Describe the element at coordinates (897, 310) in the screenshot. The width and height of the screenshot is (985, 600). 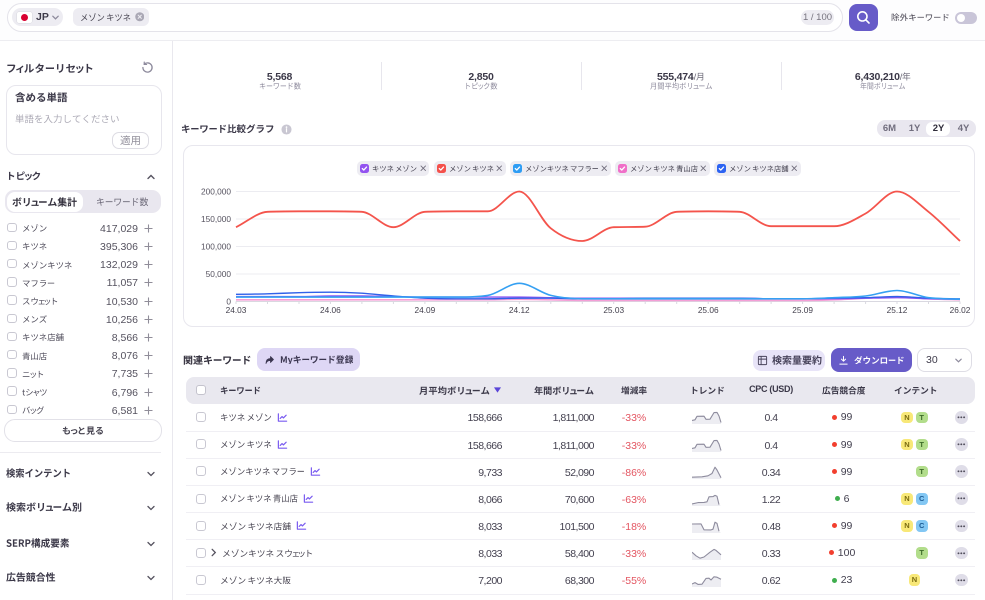
I see `svg-text: 25.12` at that location.